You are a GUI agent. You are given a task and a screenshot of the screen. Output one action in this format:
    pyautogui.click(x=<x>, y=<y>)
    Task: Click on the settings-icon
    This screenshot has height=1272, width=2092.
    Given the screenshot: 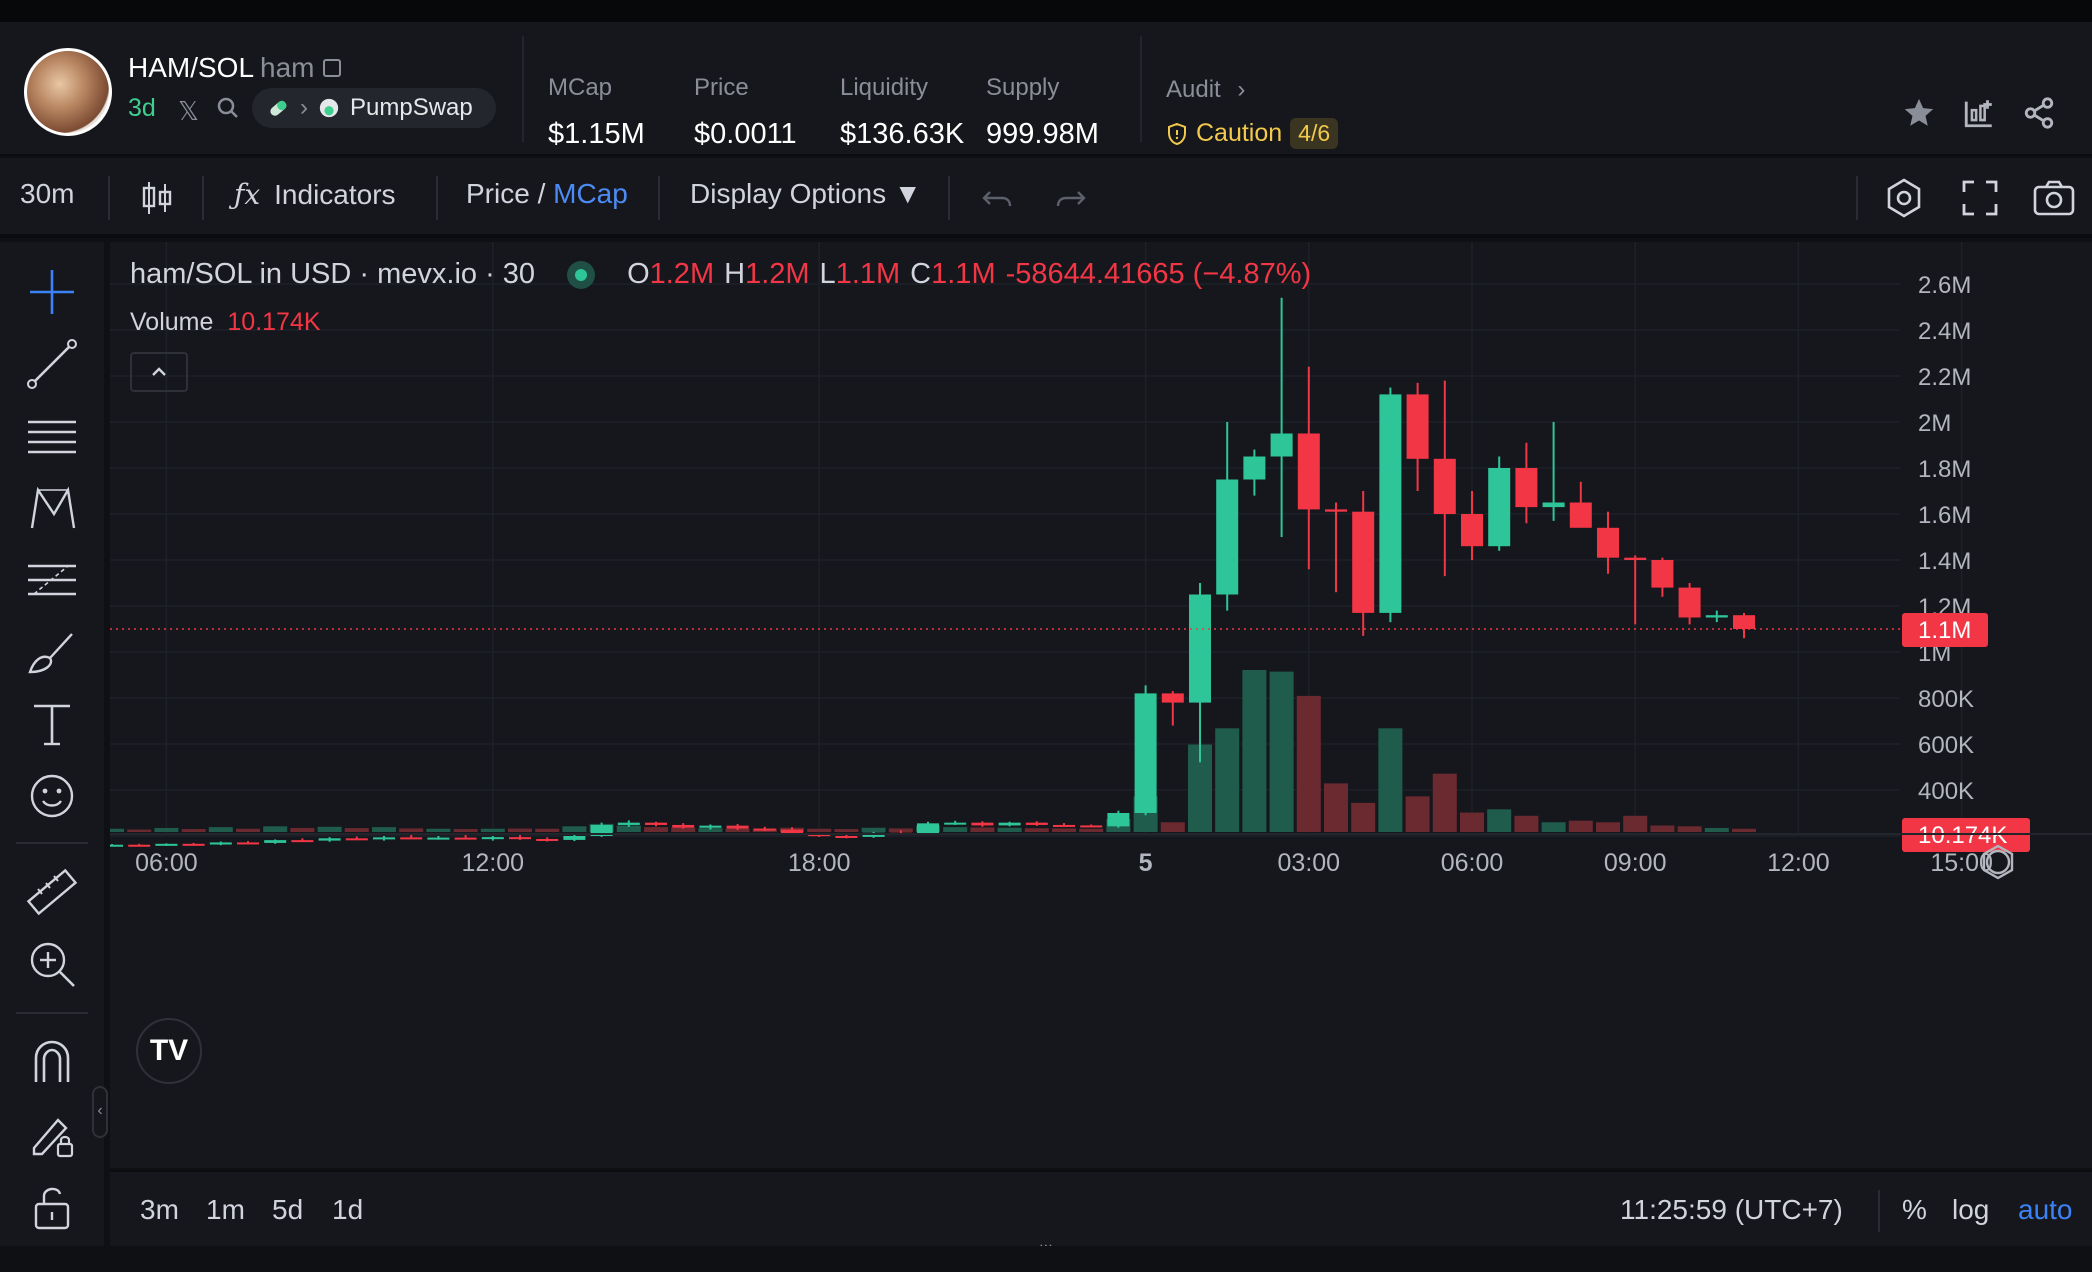 What is the action you would take?
    pyautogui.click(x=1904, y=198)
    